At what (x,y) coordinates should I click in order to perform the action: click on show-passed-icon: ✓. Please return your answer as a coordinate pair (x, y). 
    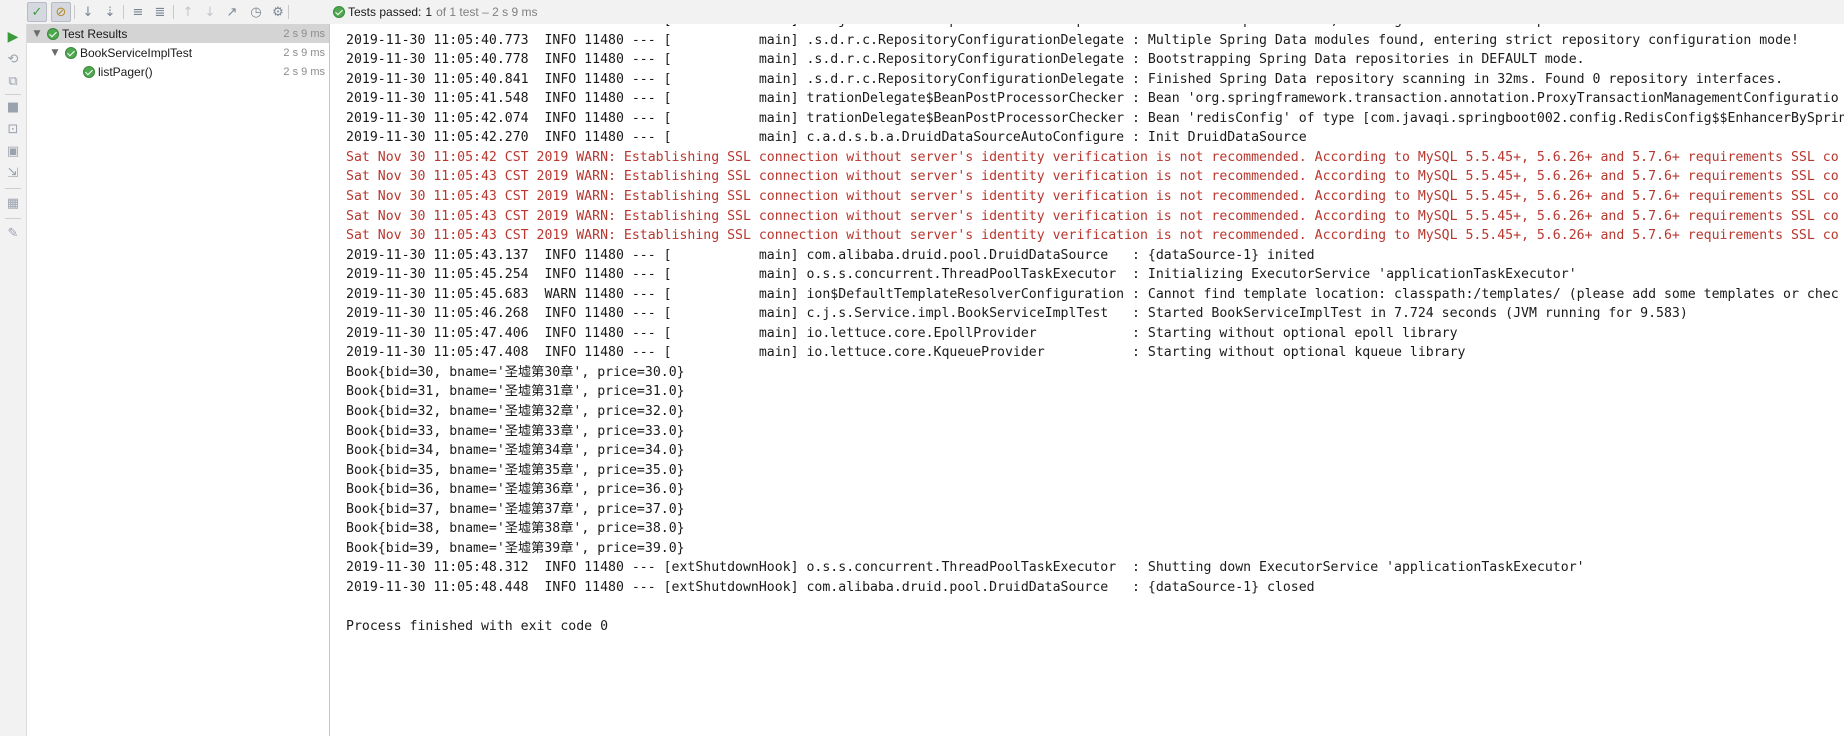
    Looking at the image, I should click on (37, 12).